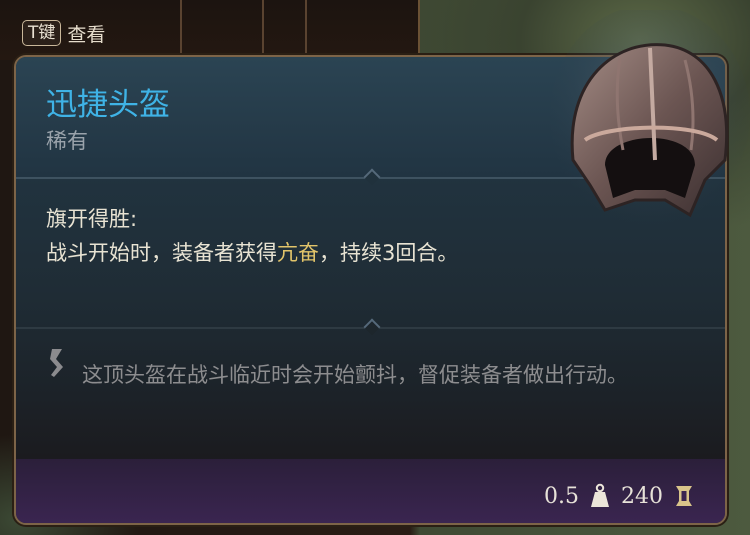 This screenshot has height=535, width=750. What do you see at coordinates (600, 495) in the screenshot?
I see `weight-icon` at bounding box center [600, 495].